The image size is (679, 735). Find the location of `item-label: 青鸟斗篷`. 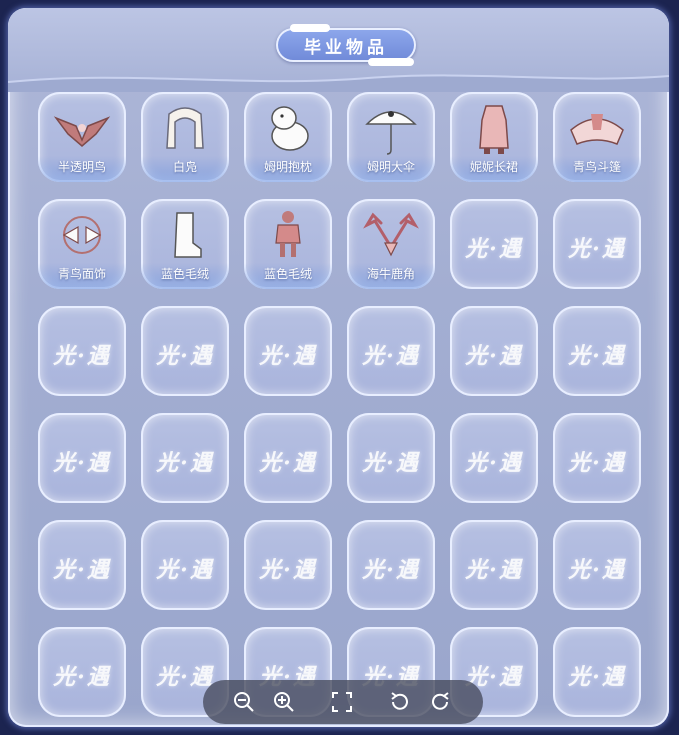

item-label: 青鸟斗篷 is located at coordinates (596, 167).